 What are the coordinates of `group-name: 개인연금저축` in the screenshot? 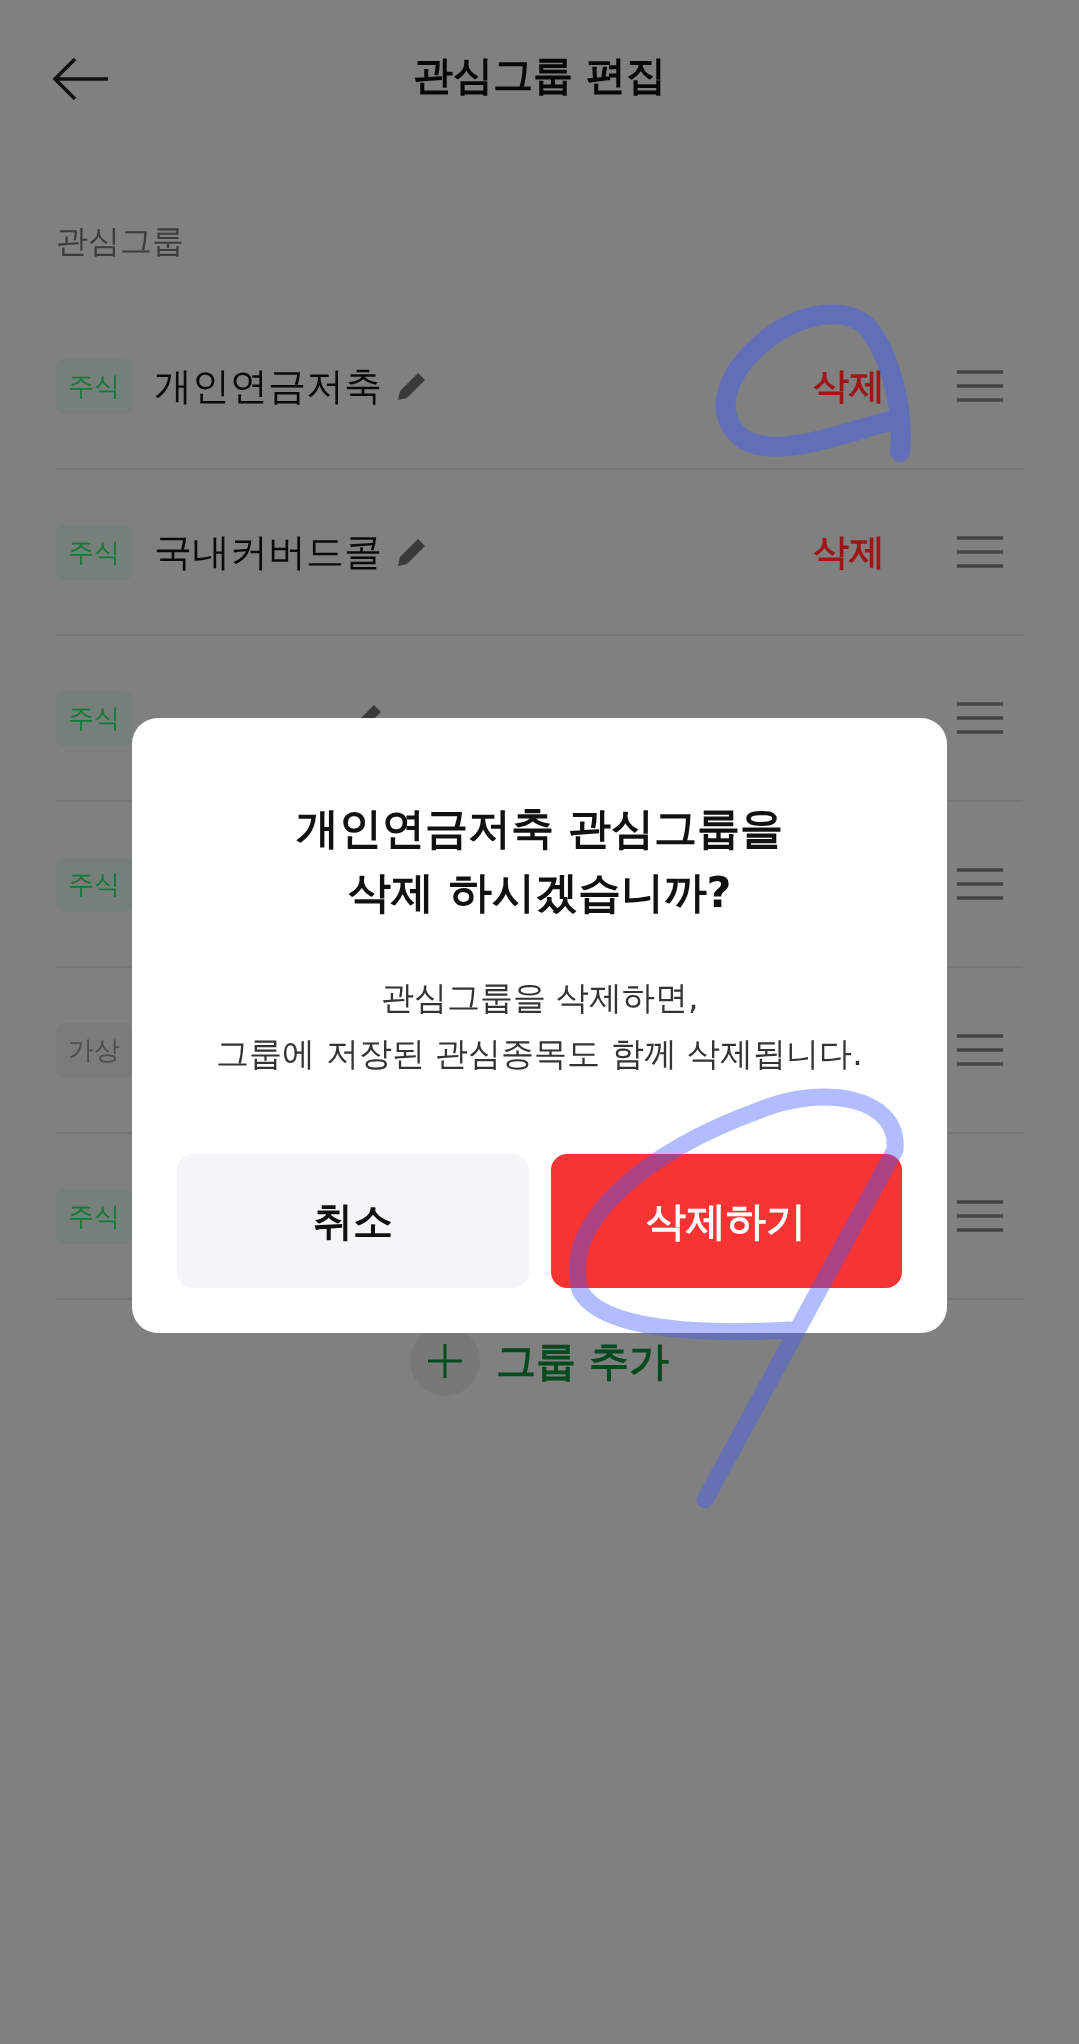 It's located at (268, 386).